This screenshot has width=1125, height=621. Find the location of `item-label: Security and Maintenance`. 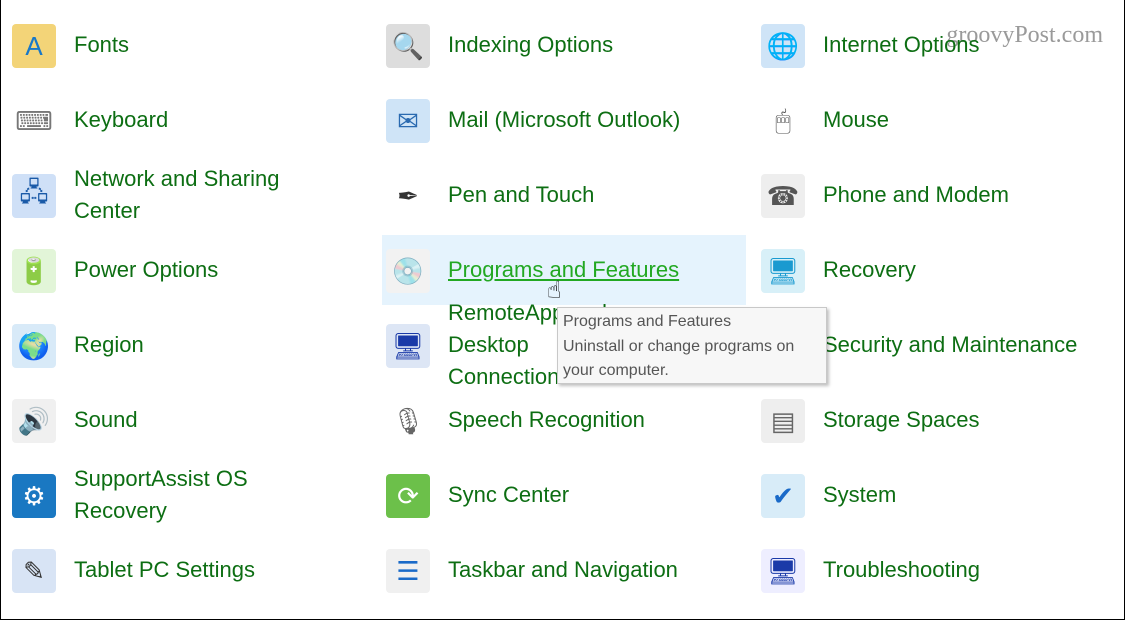

item-label: Security and Maintenance is located at coordinates (950, 345).